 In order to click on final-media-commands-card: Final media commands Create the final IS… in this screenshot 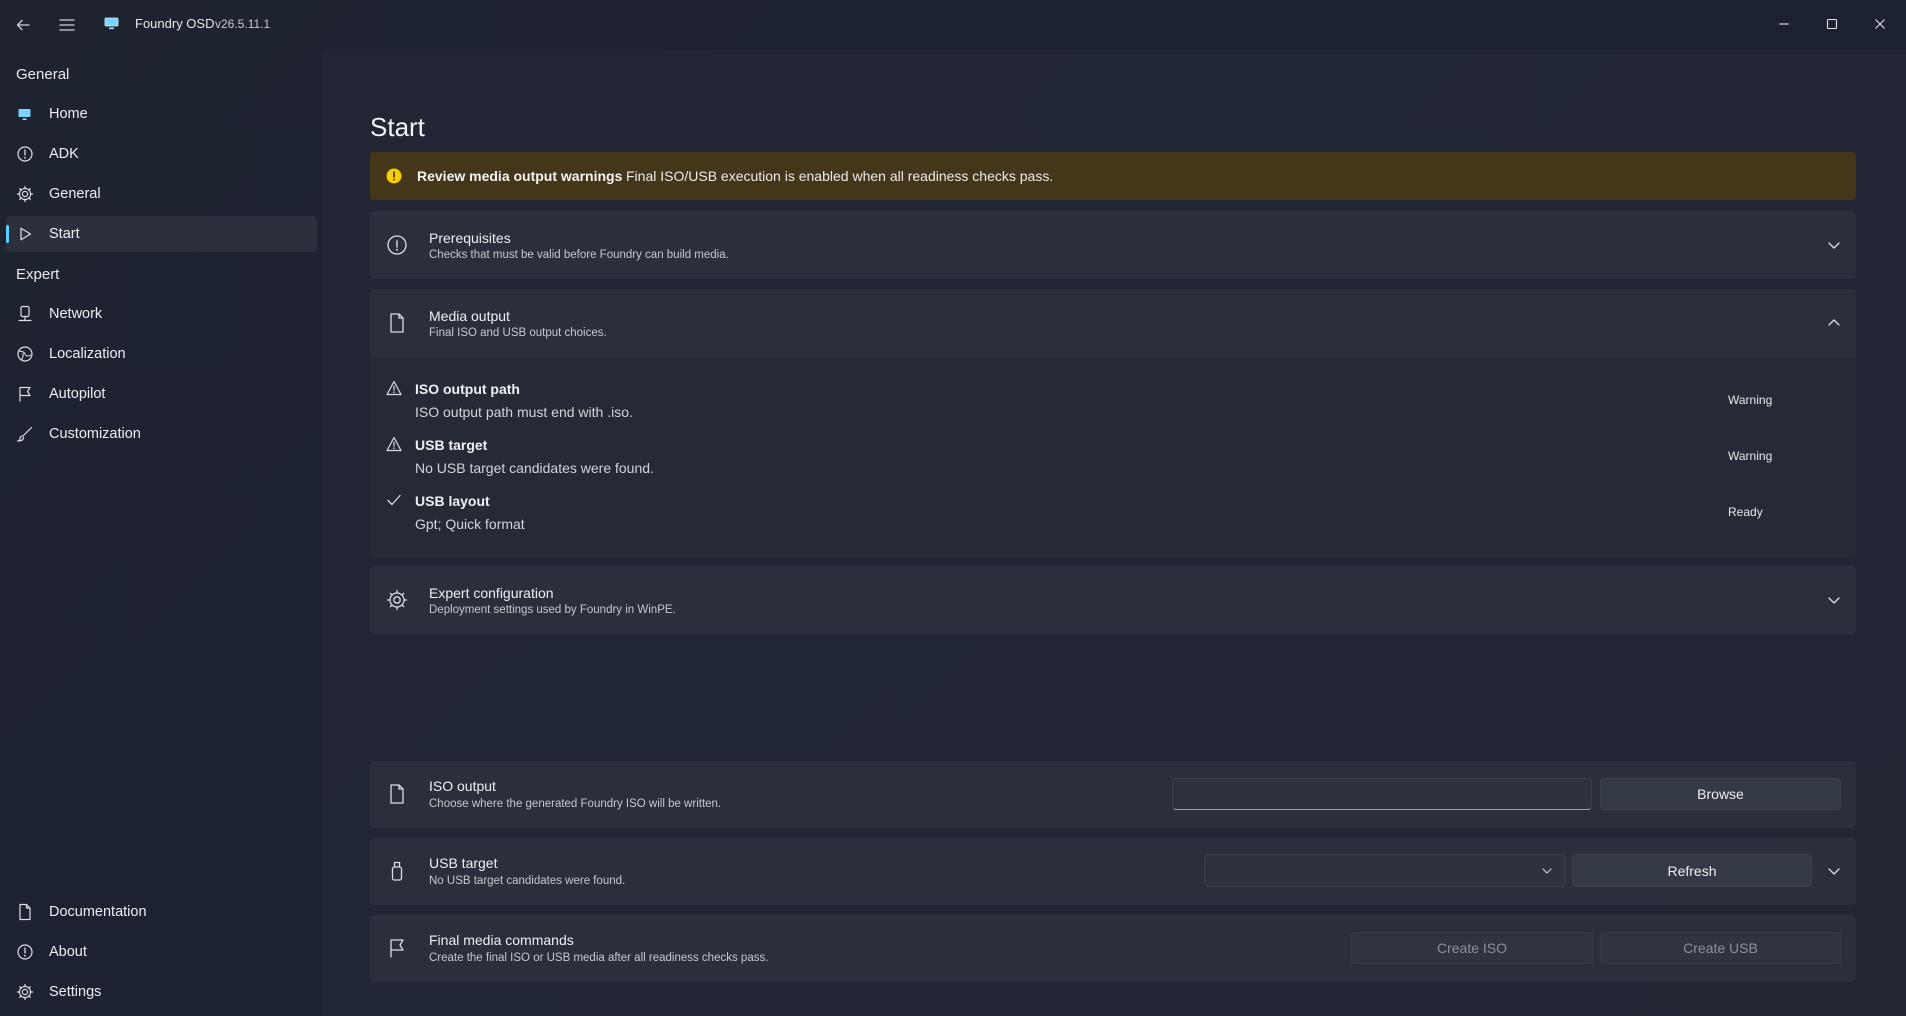, I will do `click(1113, 948)`.